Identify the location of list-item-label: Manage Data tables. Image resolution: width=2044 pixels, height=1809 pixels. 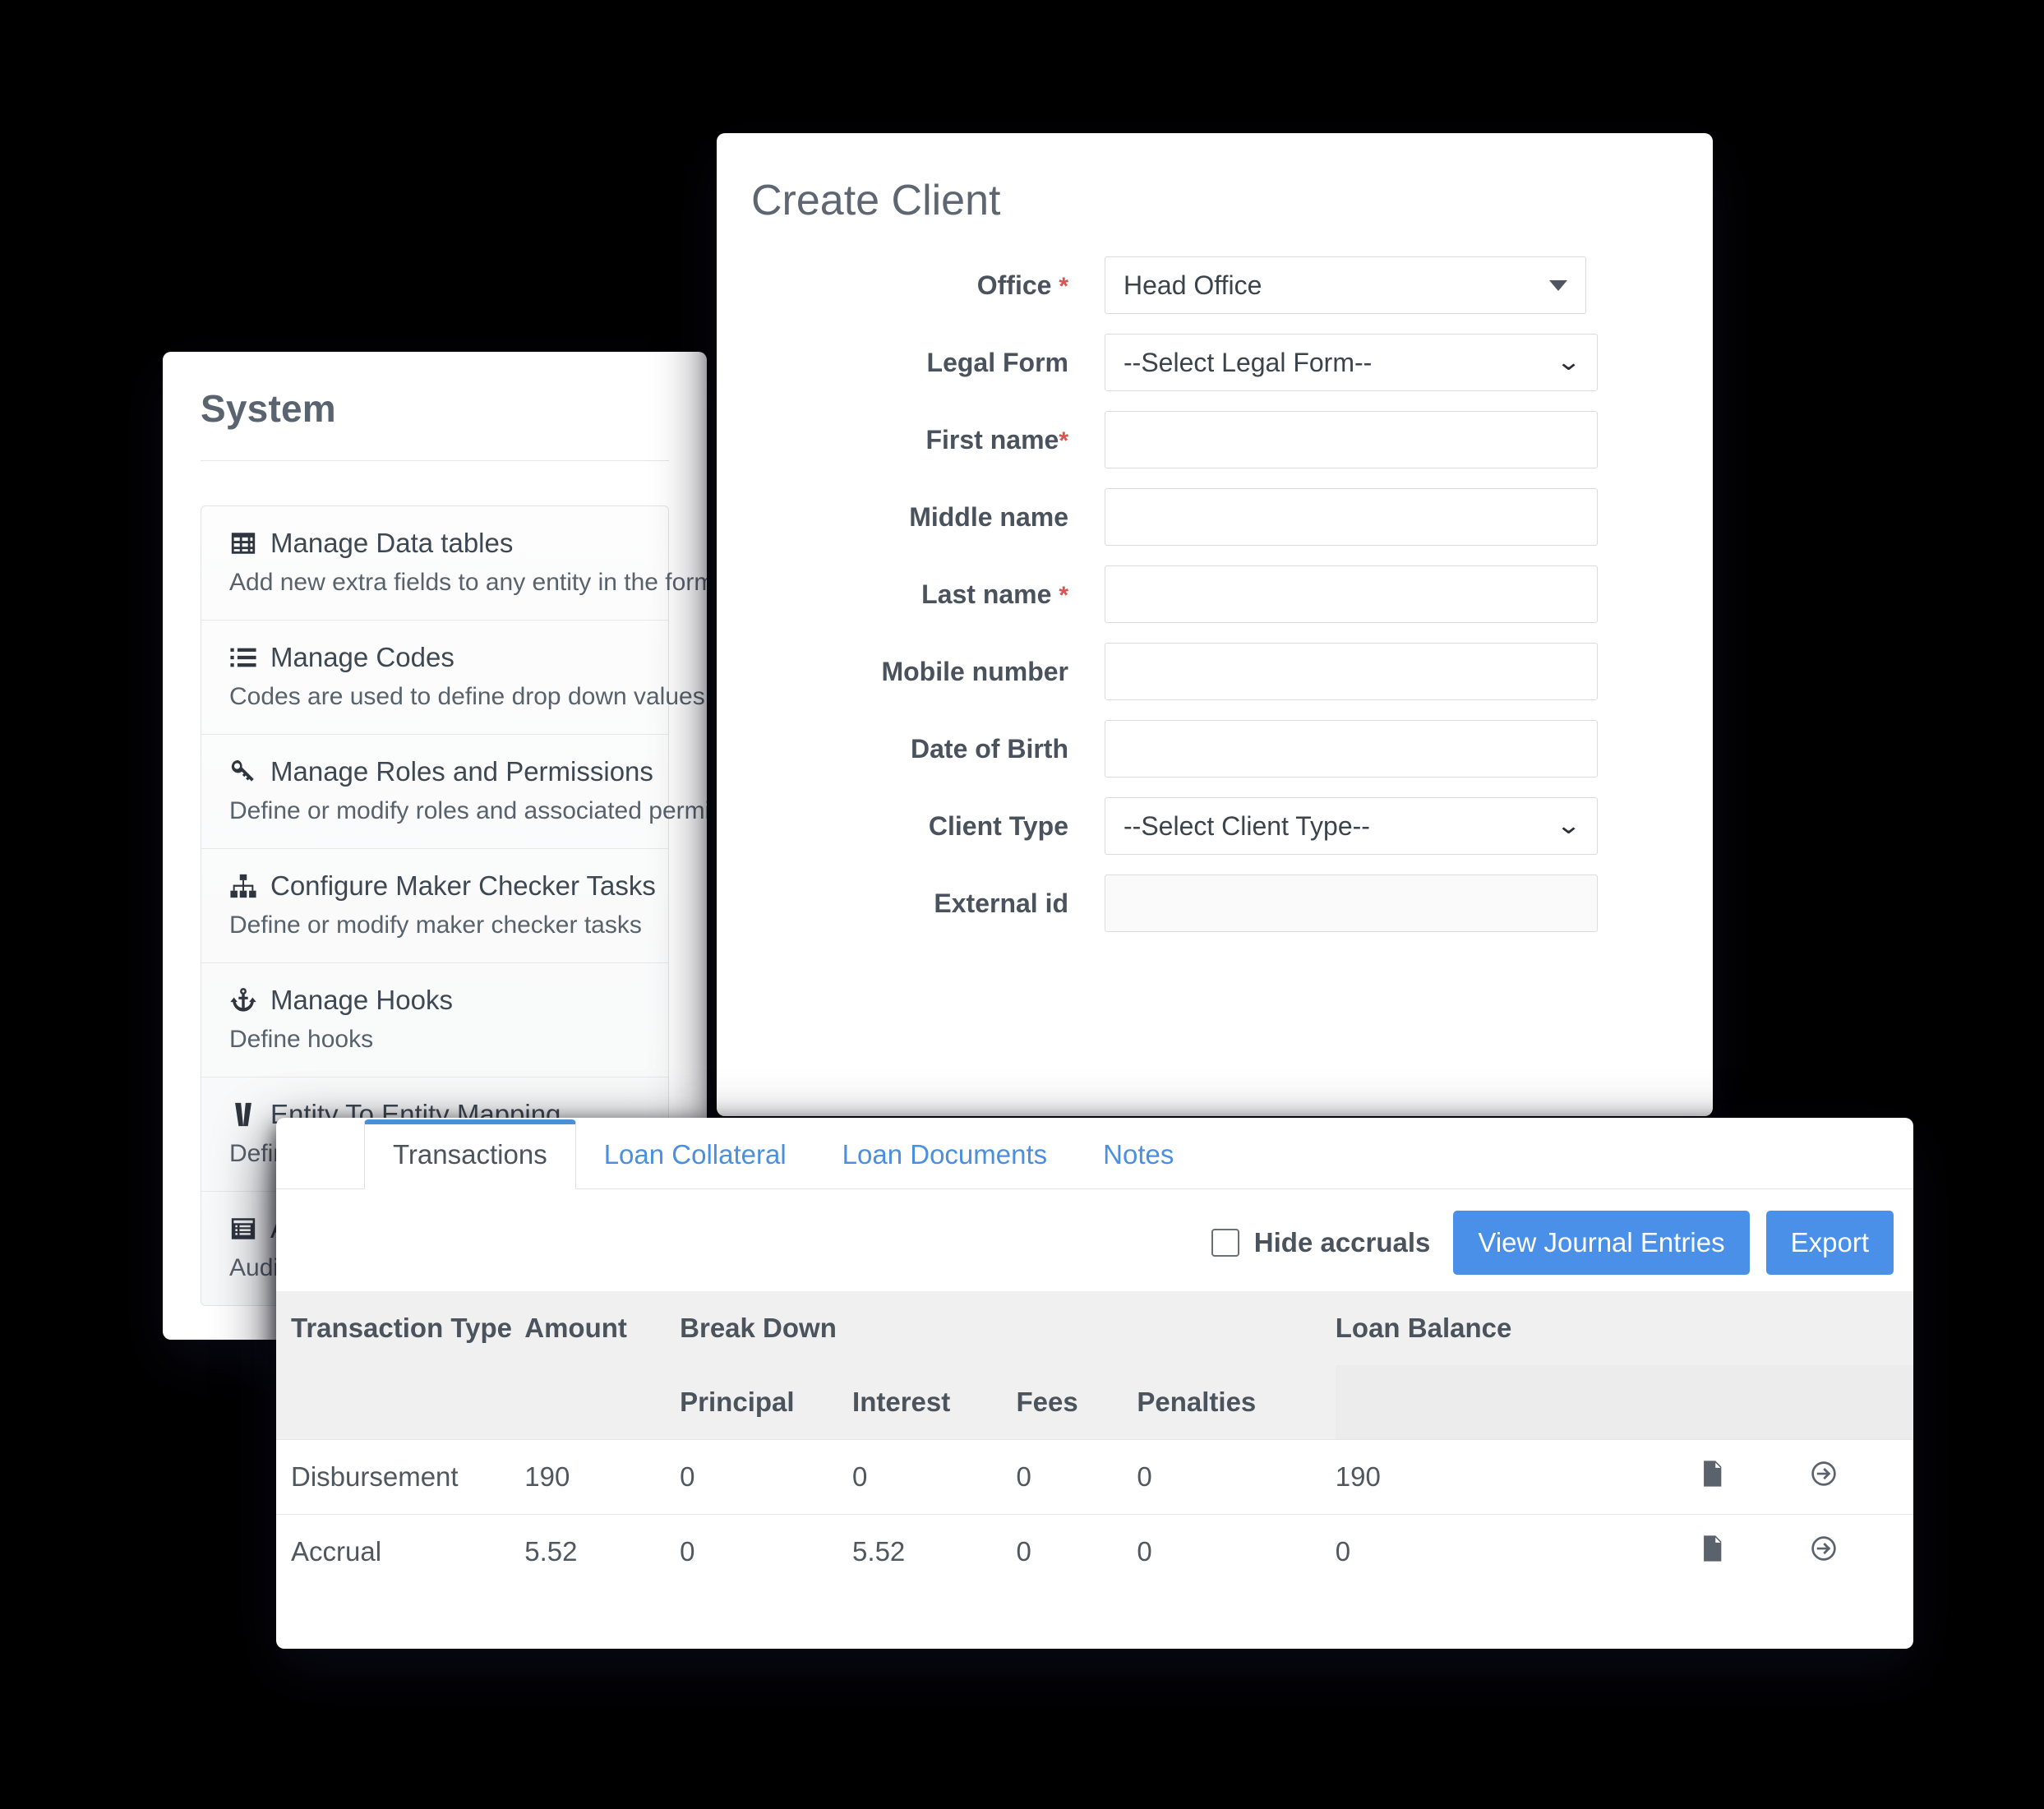
(392, 543).